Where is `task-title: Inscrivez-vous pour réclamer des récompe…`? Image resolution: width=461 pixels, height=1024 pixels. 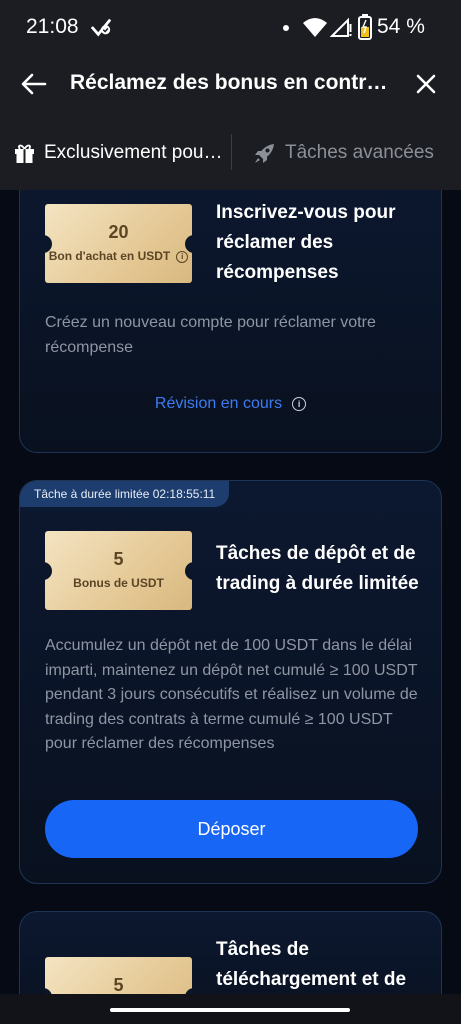 task-title: Inscrivez-vous pour réclamer des récompe… is located at coordinates (306, 242).